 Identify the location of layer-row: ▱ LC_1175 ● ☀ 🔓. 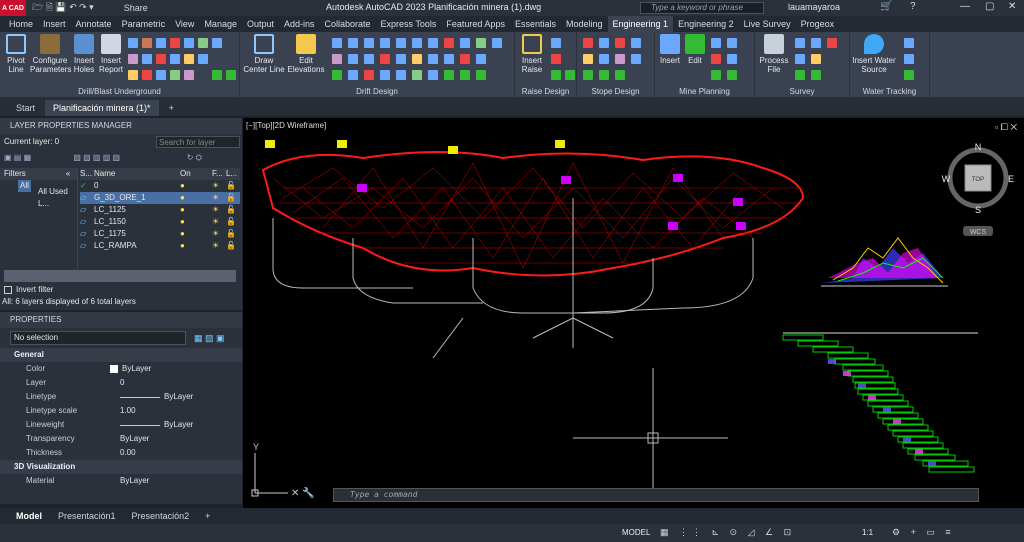
(160, 234).